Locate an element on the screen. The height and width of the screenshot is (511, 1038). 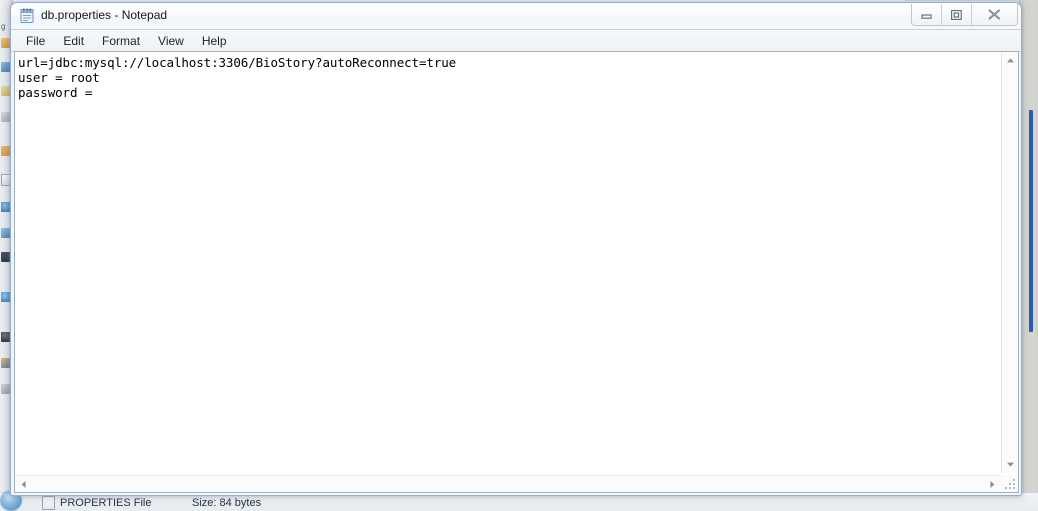
notepad-icon is located at coordinates (27, 16).